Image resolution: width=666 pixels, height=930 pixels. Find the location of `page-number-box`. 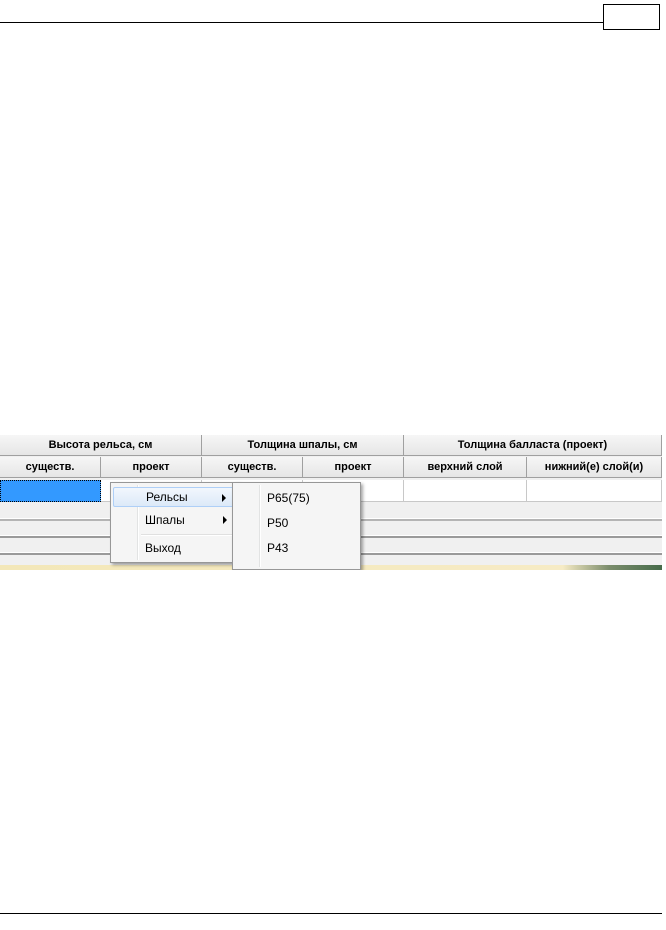

page-number-box is located at coordinates (631, 17).